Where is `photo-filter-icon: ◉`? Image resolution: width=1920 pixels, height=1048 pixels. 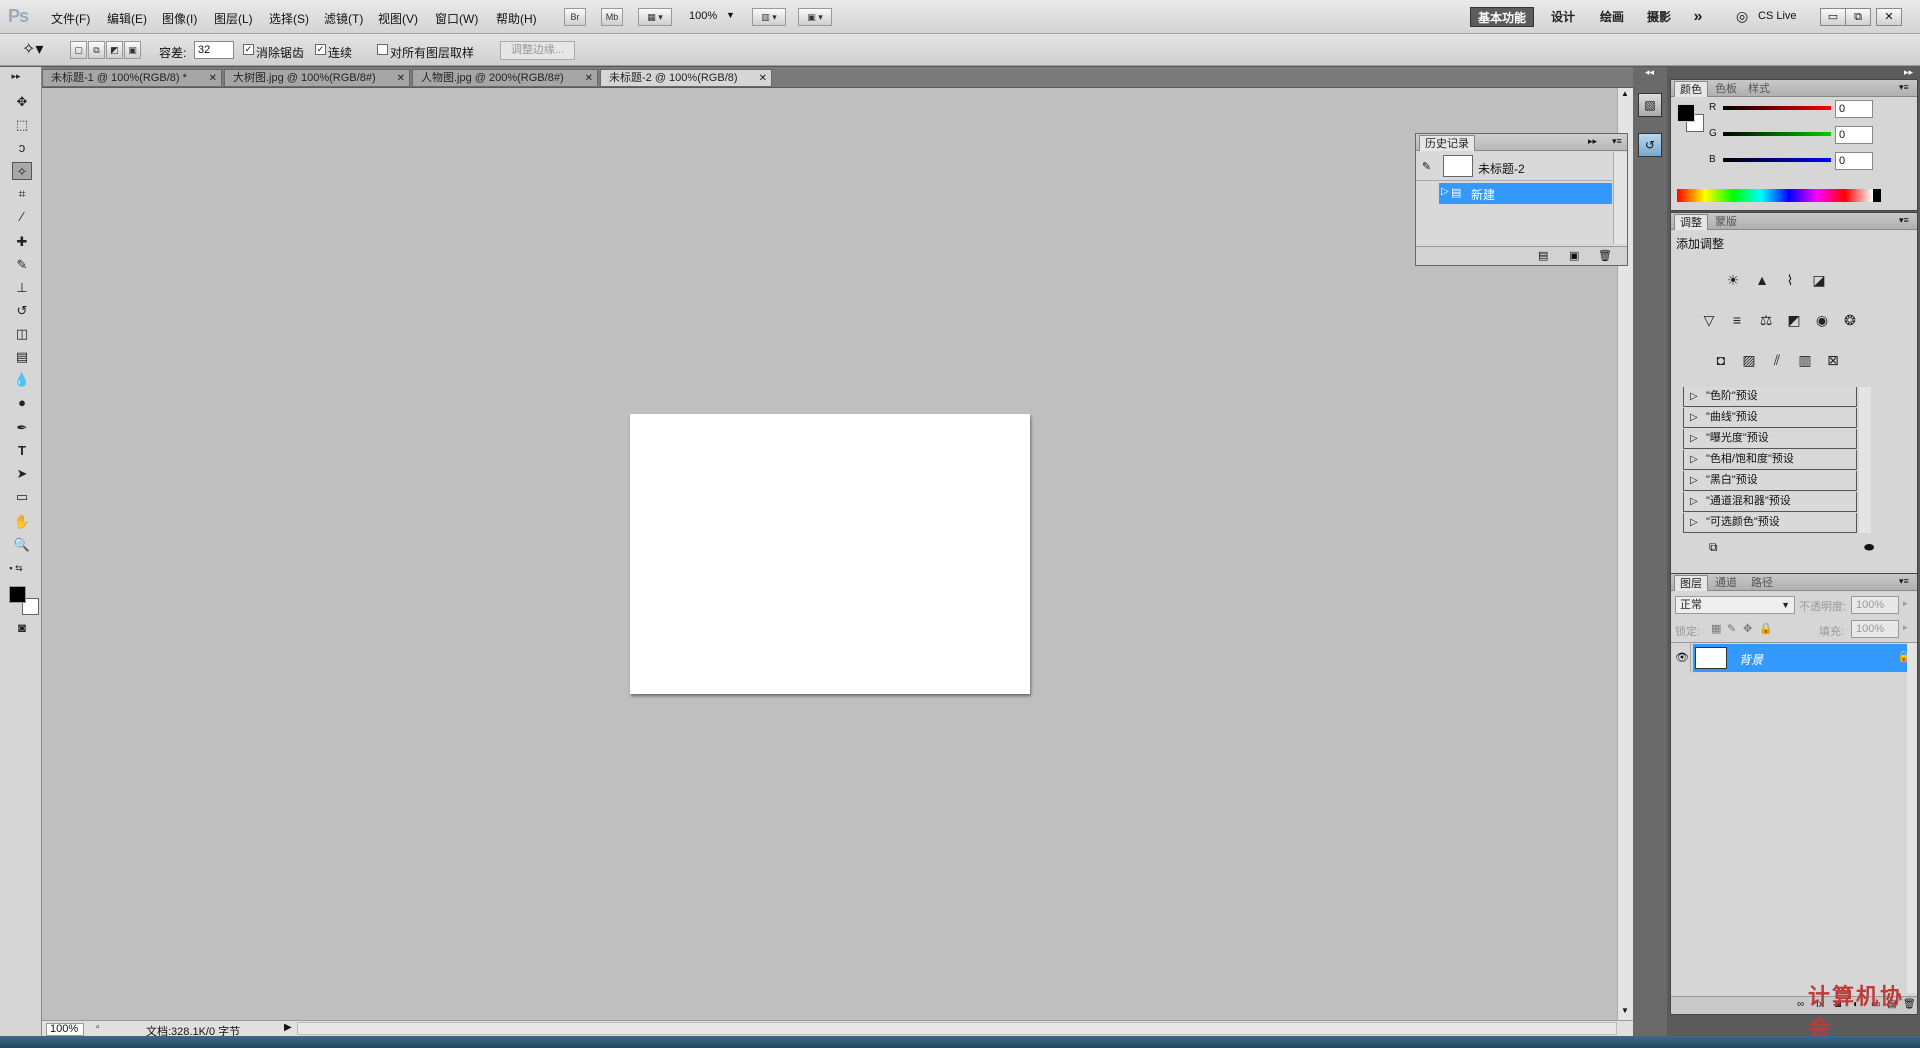
photo-filter-icon: ◉ is located at coordinates (1822, 320).